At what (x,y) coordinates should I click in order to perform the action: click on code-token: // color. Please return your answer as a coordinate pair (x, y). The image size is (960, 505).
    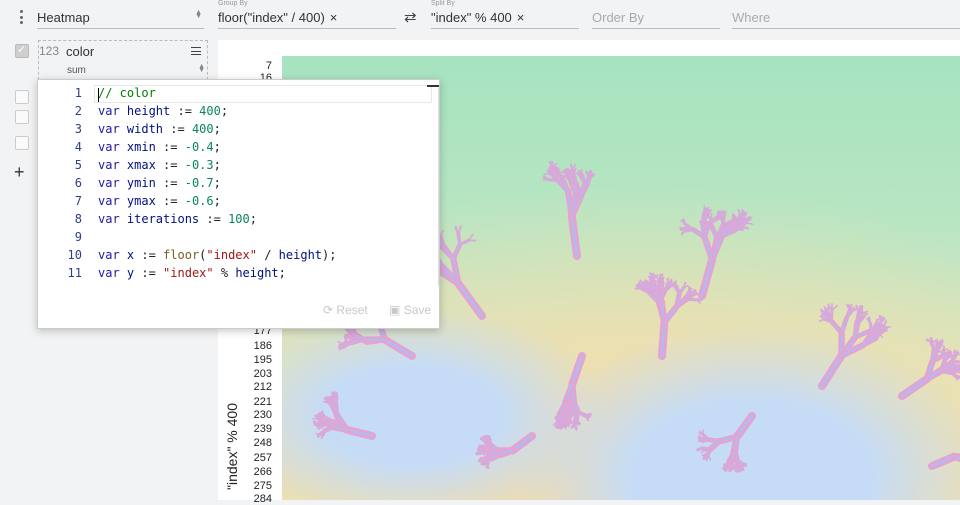
    Looking at the image, I should click on (127, 93).